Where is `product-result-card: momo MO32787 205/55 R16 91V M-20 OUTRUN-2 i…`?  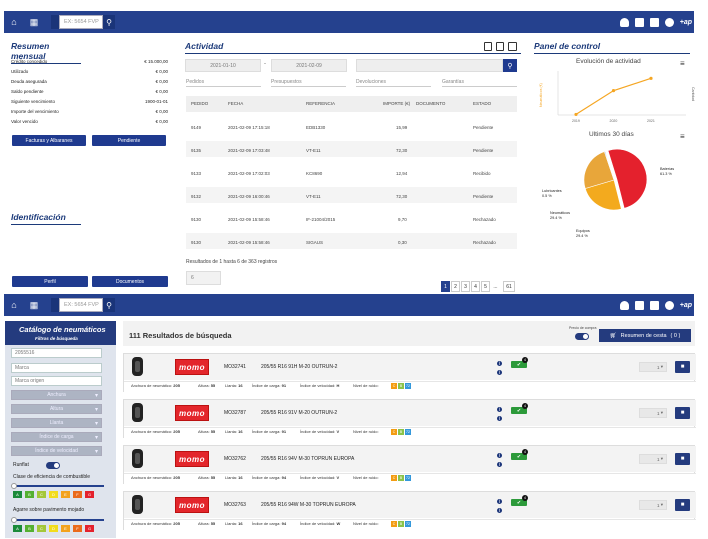 product-result-card: momo MO32787 205/55 R16 91V M-20 OUTRUN-2 i… is located at coordinates (409, 419).